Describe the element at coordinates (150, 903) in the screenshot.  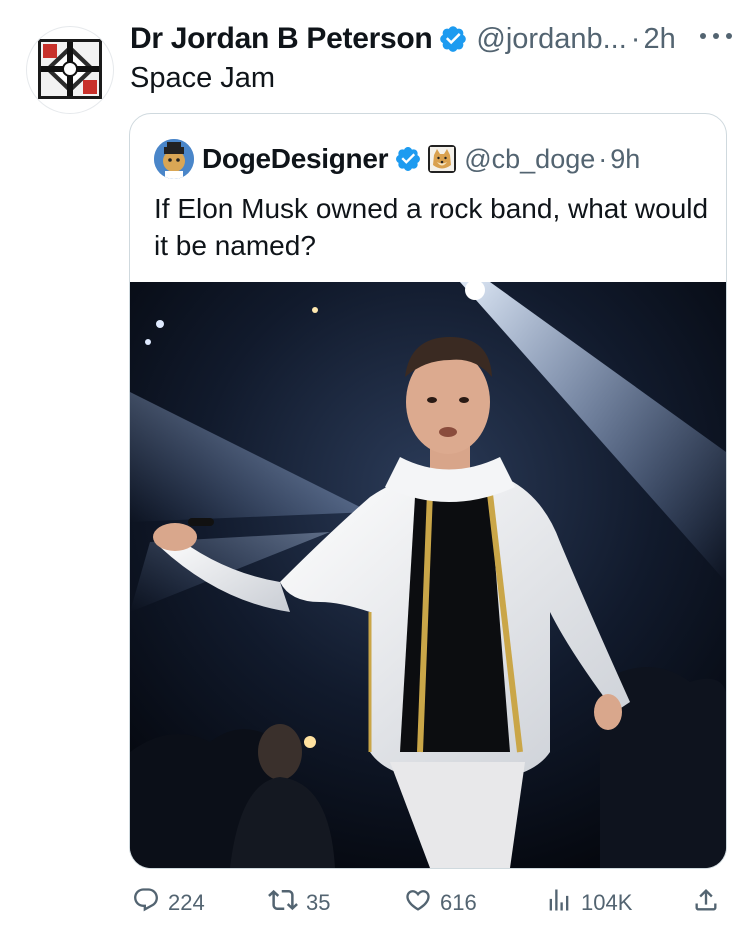
I see `reply-icon` at that location.